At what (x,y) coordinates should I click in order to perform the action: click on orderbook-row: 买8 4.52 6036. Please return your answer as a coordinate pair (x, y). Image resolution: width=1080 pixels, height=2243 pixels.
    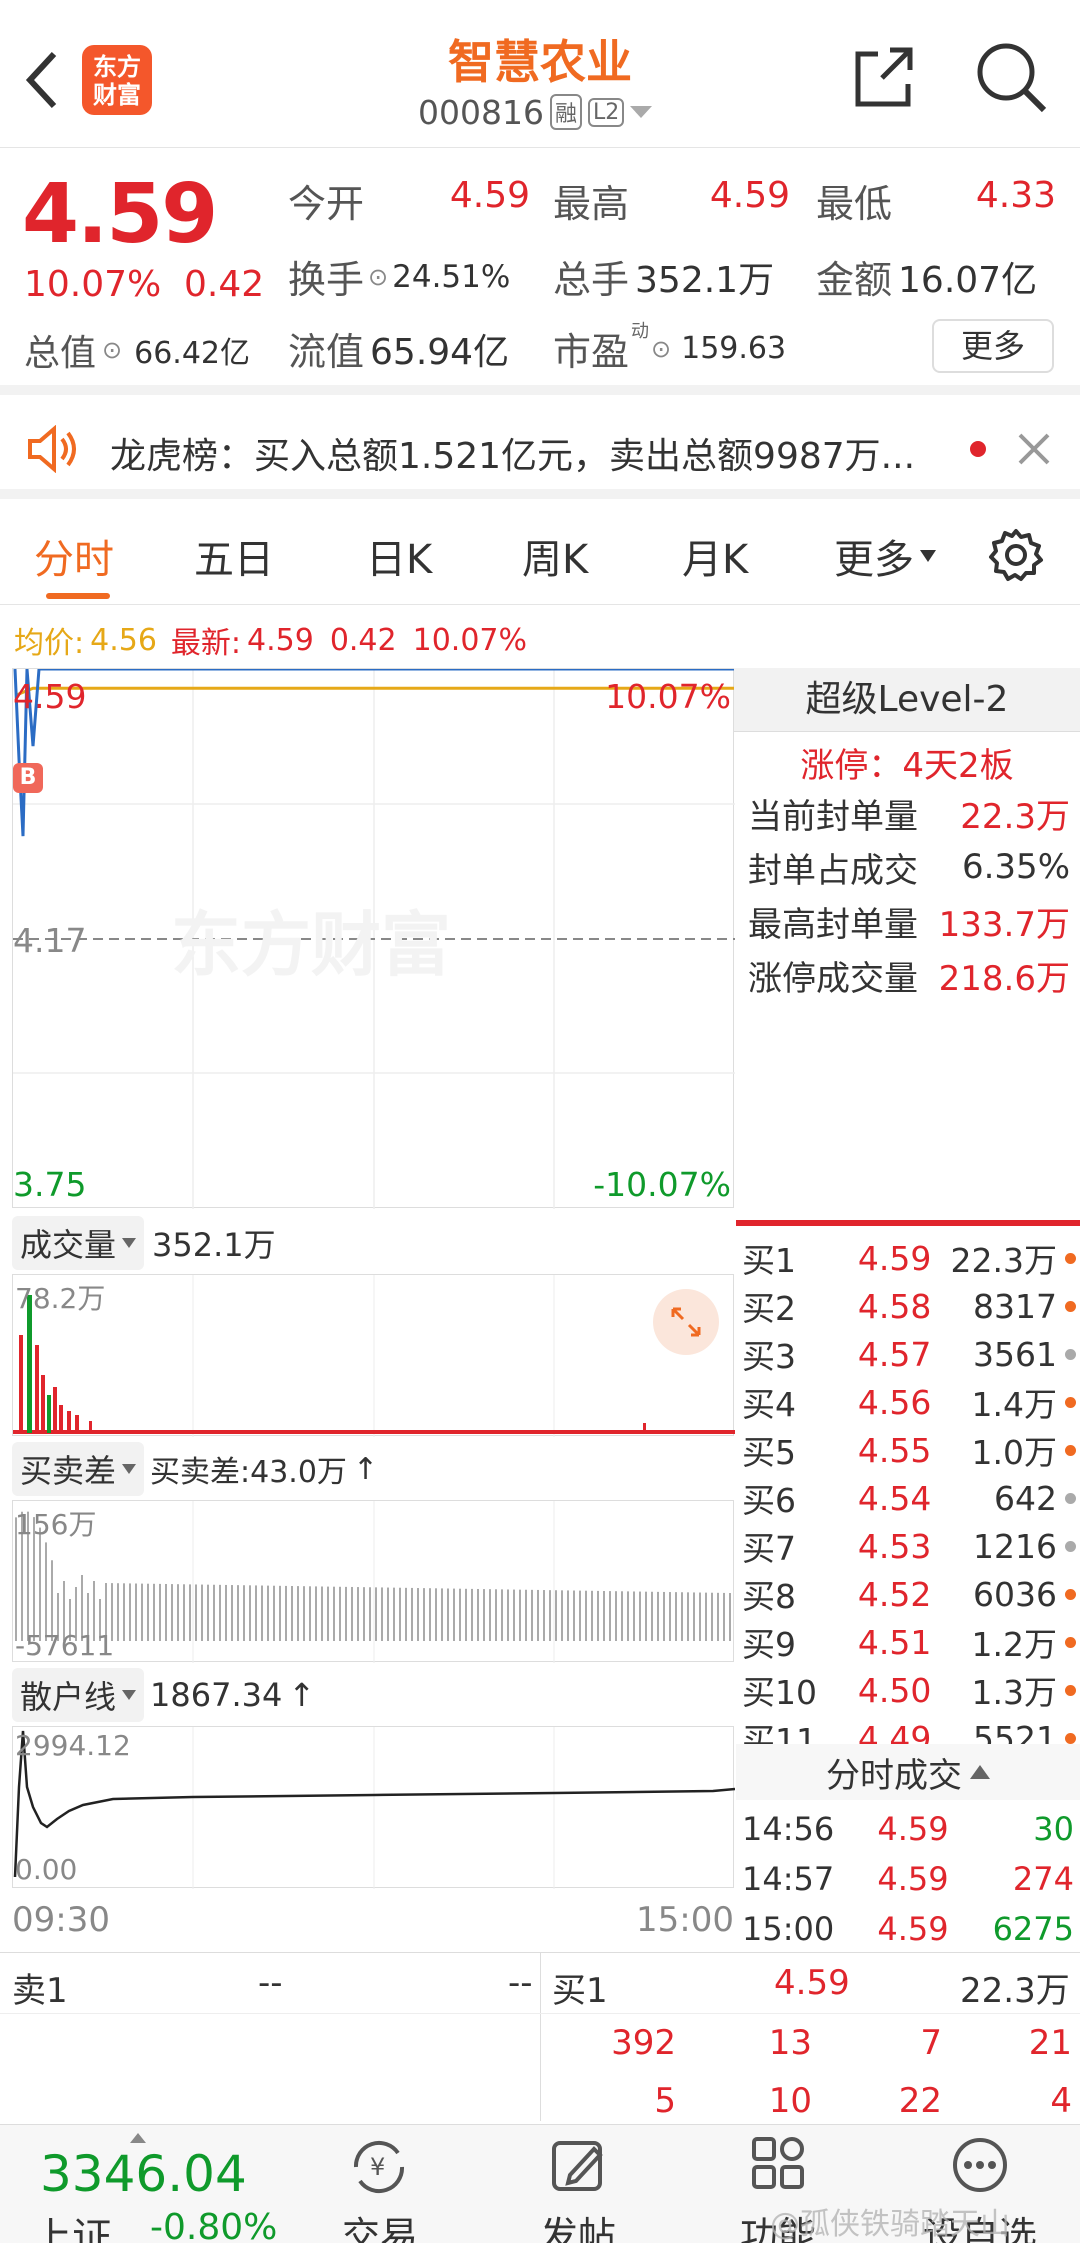
    Looking at the image, I should click on (908, 1594).